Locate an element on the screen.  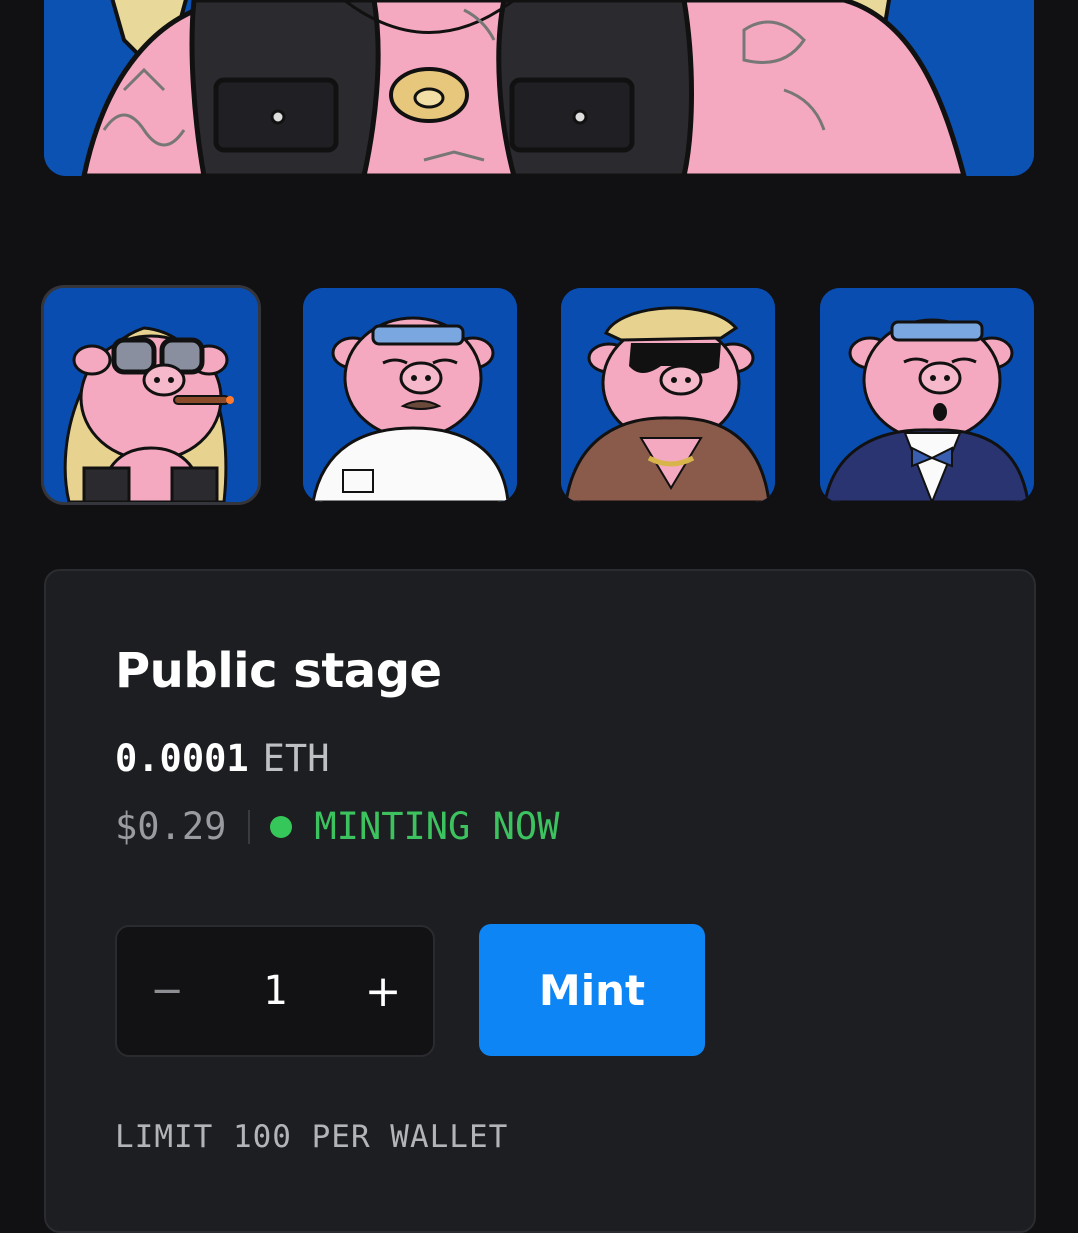
minting-status: MINTING NOW is located at coordinates (437, 826).